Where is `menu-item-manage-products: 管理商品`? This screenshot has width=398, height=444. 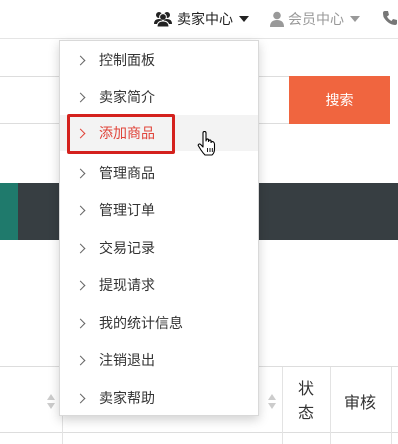
menu-item-manage-products: 管理商品 is located at coordinates (159, 173).